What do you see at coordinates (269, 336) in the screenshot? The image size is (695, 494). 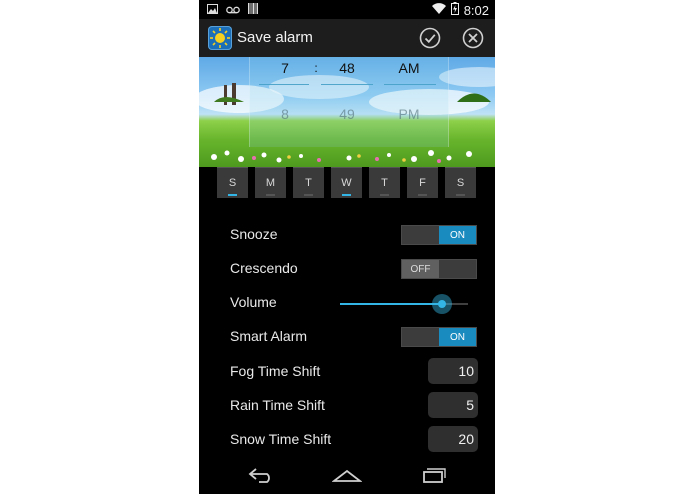 I see `smart-alarm-label: Smart Alarm` at bounding box center [269, 336].